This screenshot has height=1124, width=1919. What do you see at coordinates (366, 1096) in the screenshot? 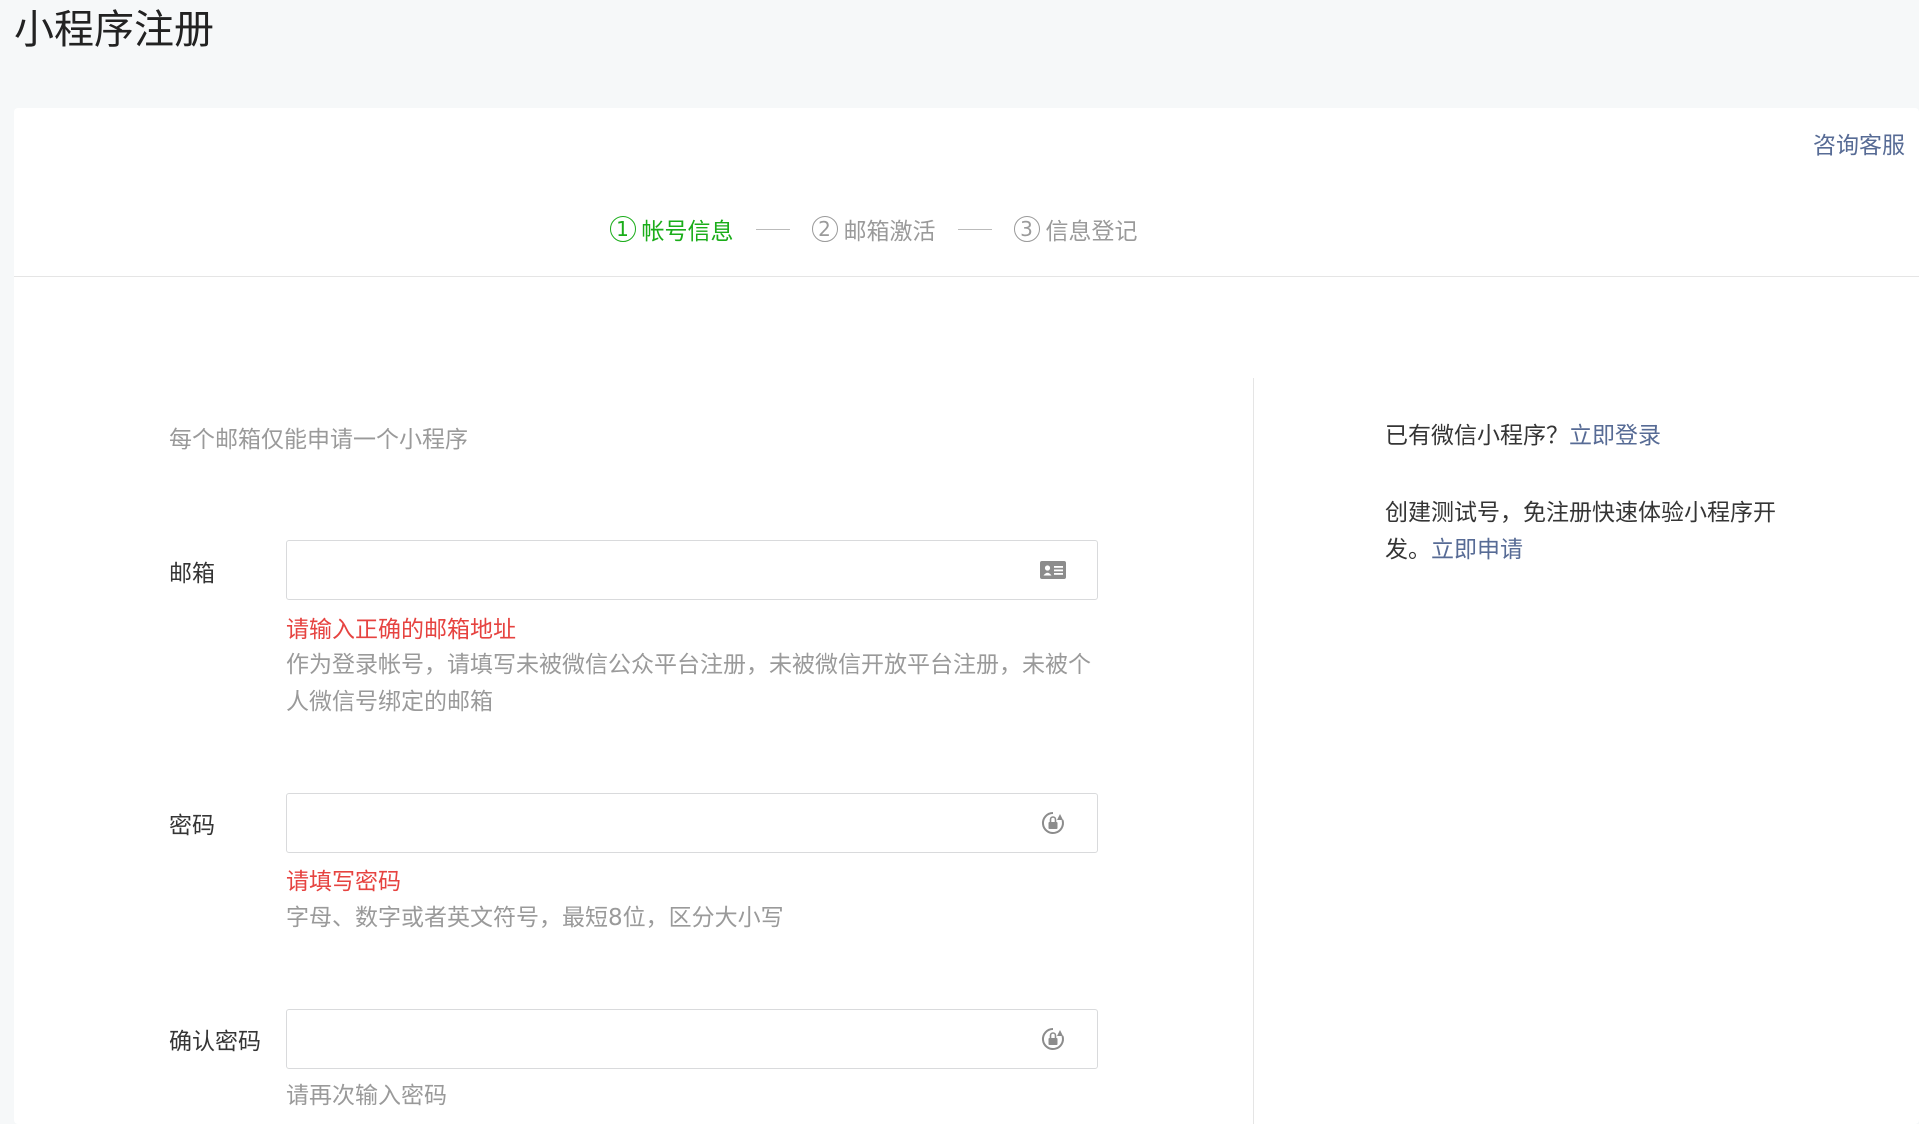
I see `confirm-password-hint: 请再次输入密码` at bounding box center [366, 1096].